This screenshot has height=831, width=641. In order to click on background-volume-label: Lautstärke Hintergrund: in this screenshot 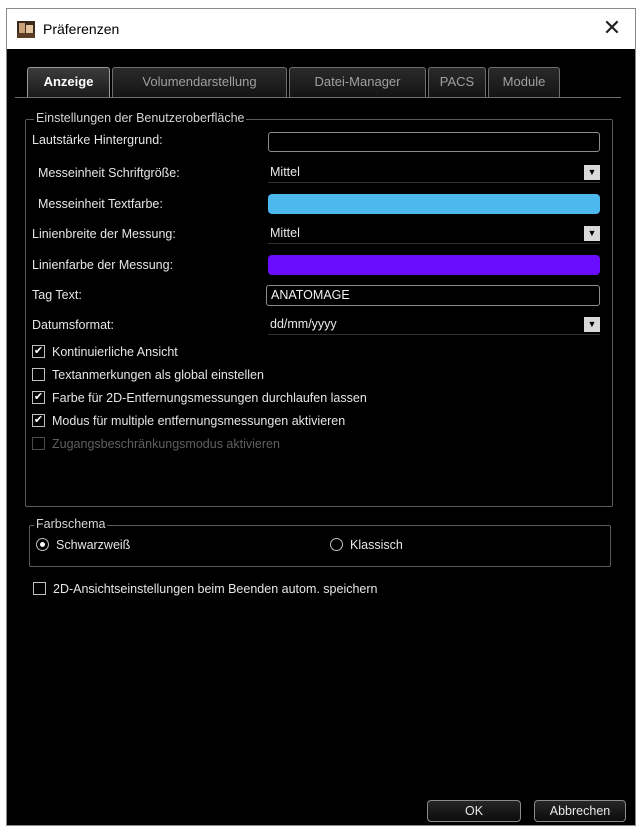, I will do `click(97, 140)`.